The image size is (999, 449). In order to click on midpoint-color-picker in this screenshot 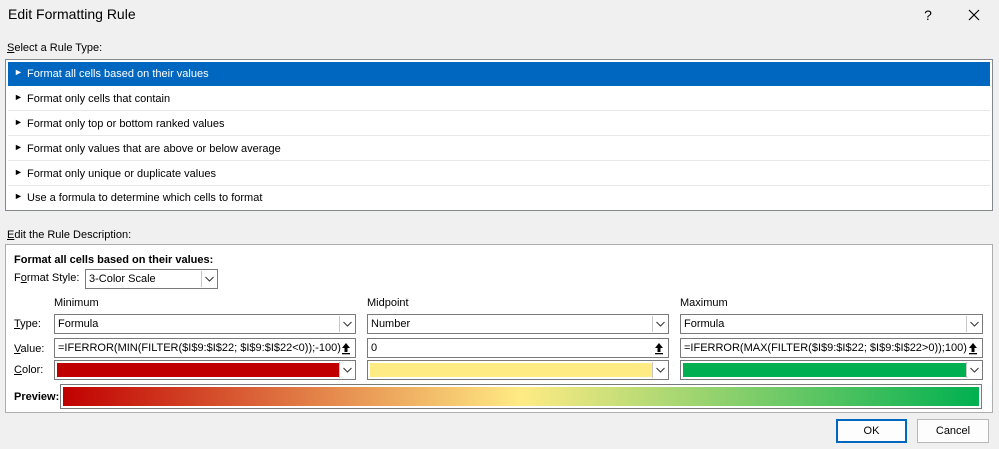, I will do `click(518, 370)`.